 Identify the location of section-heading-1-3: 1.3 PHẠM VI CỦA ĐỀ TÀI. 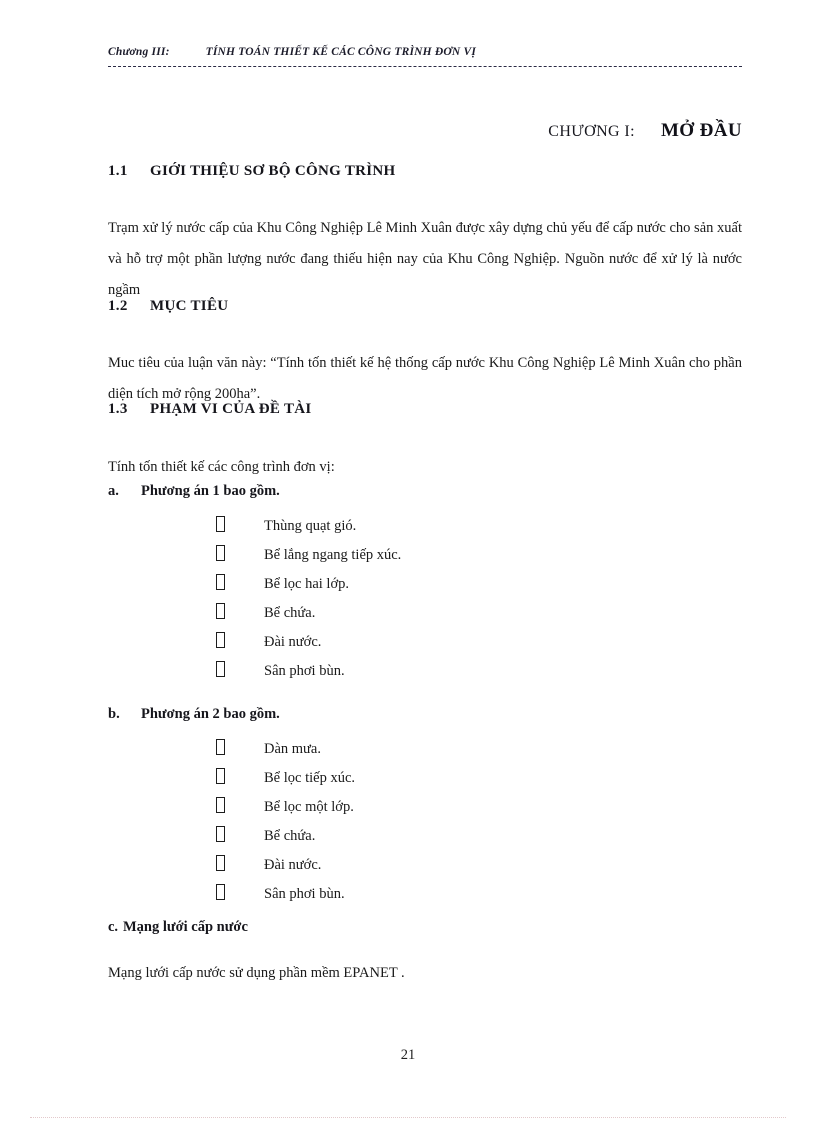
(210, 409).